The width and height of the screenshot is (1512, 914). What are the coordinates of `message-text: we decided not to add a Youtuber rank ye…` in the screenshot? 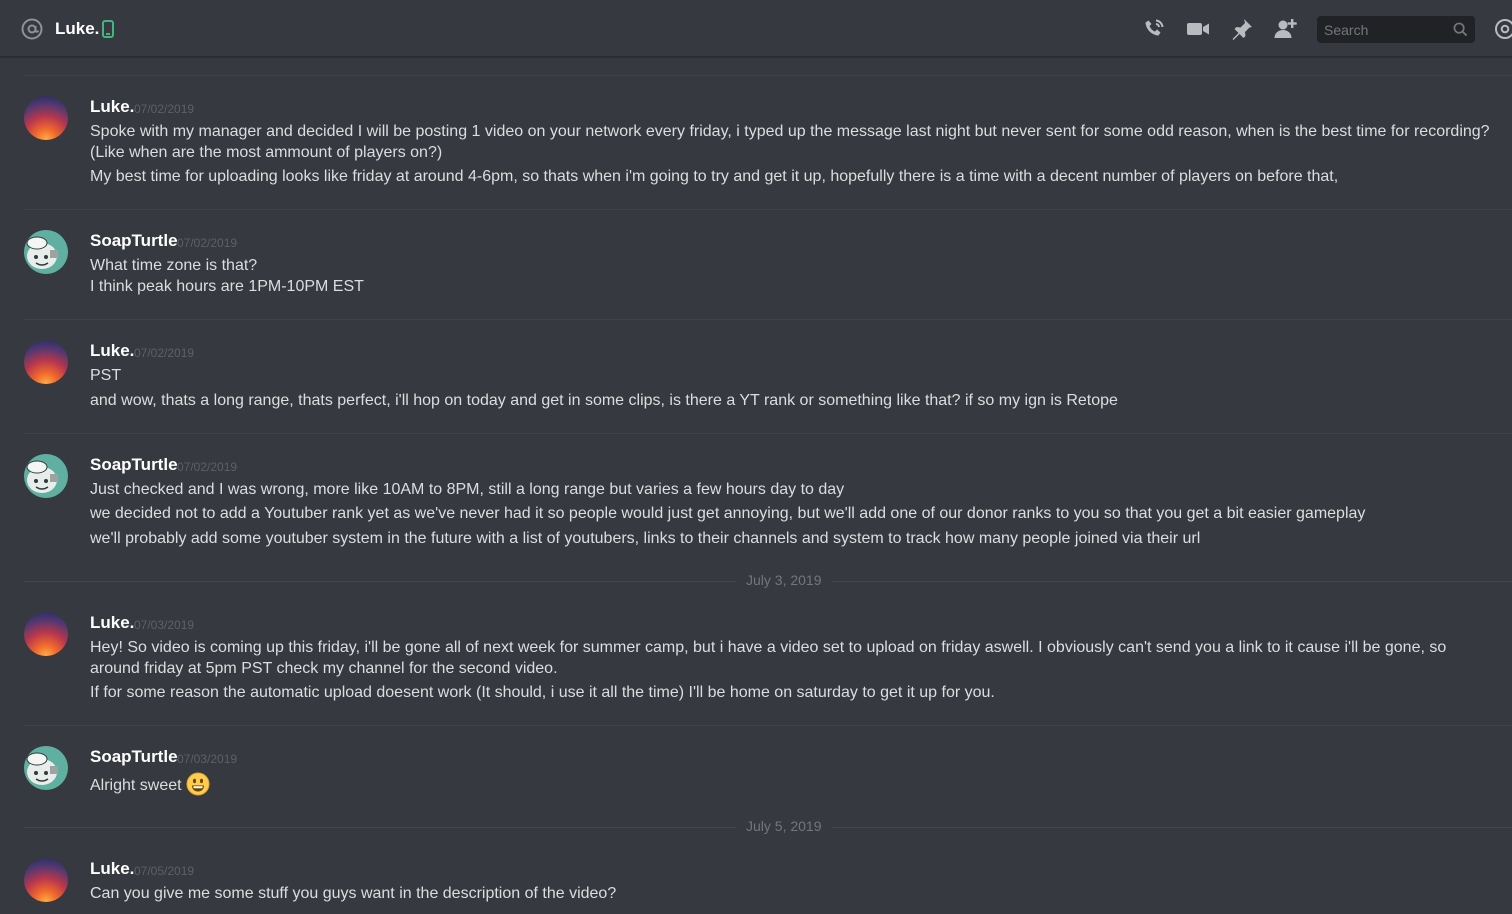 It's located at (728, 513).